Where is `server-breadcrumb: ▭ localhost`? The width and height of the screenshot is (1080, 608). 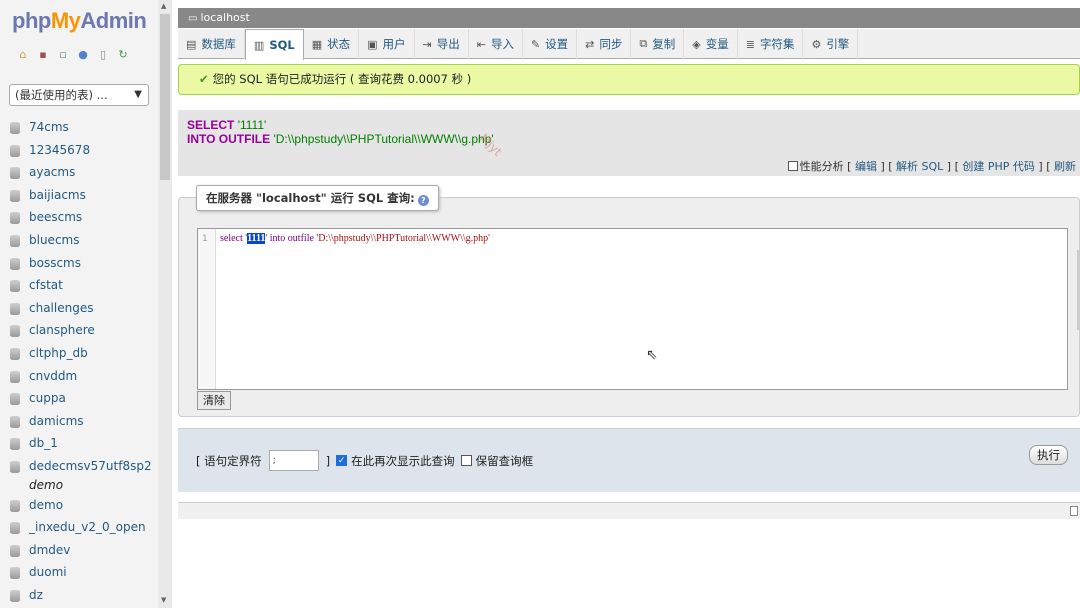
server-breadcrumb: ▭ localhost is located at coordinates (629, 18).